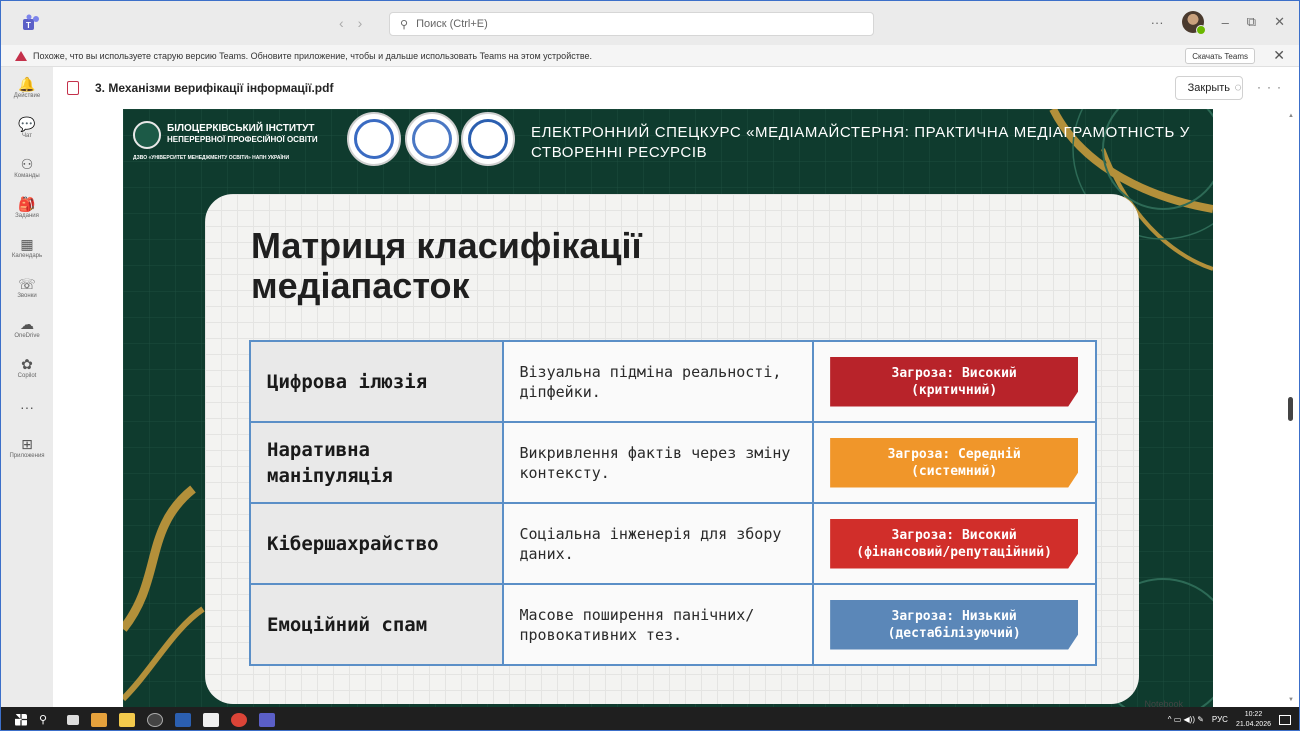 Image resolution: width=1300 pixels, height=731 pixels. Describe the element at coordinates (239, 719) in the screenshot. I see `chrome-icon` at that location.